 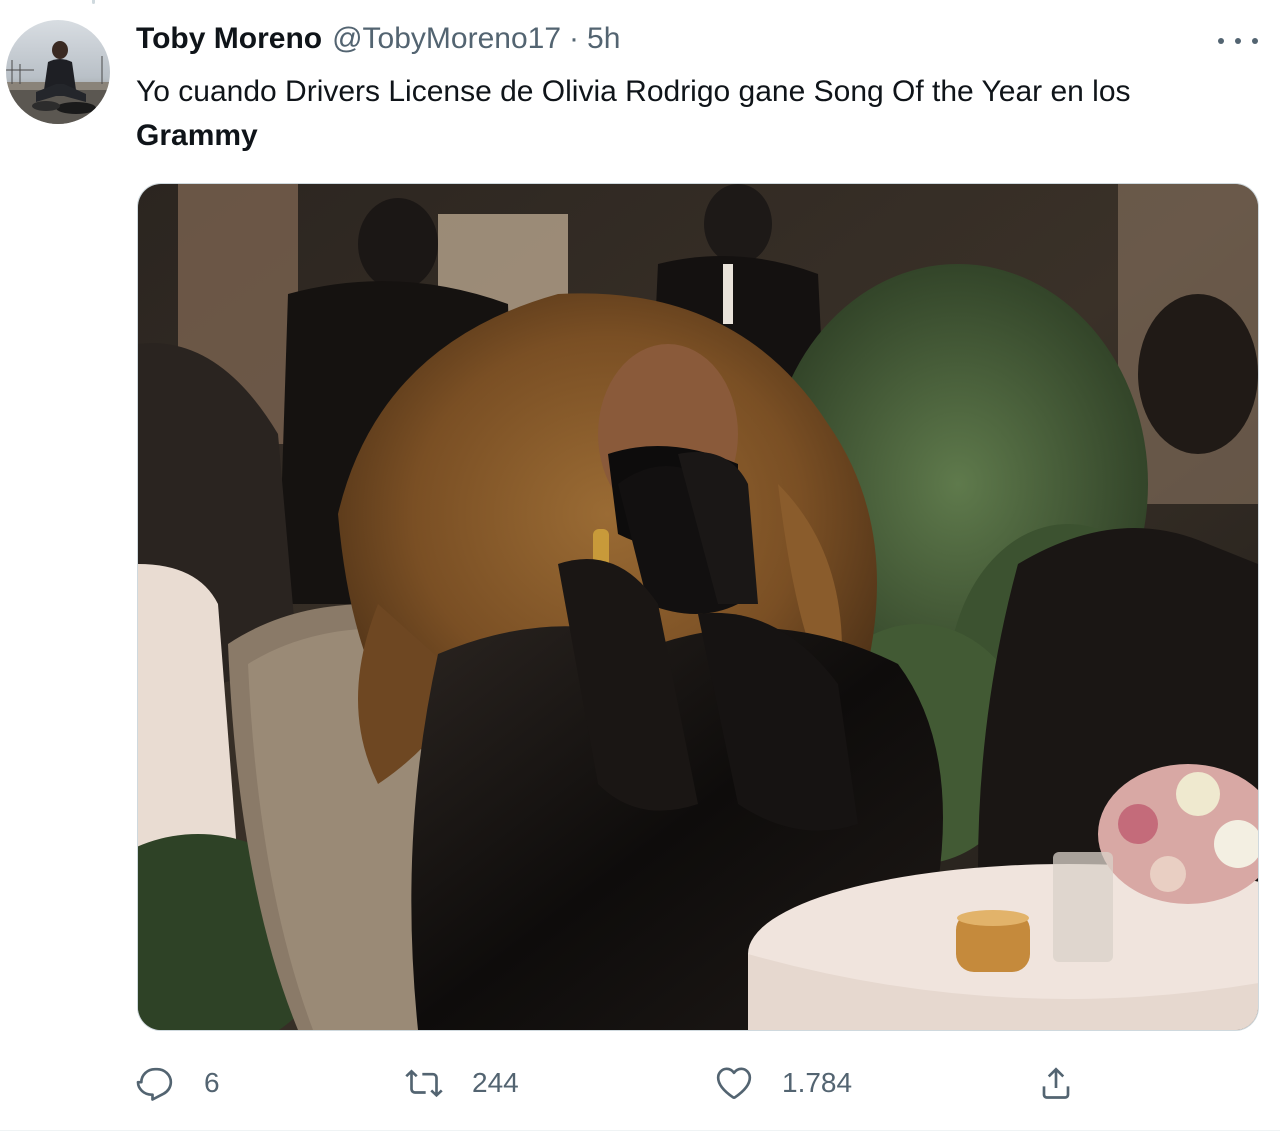 I want to click on tweet-text-bold: Grammy, so click(x=197, y=135).